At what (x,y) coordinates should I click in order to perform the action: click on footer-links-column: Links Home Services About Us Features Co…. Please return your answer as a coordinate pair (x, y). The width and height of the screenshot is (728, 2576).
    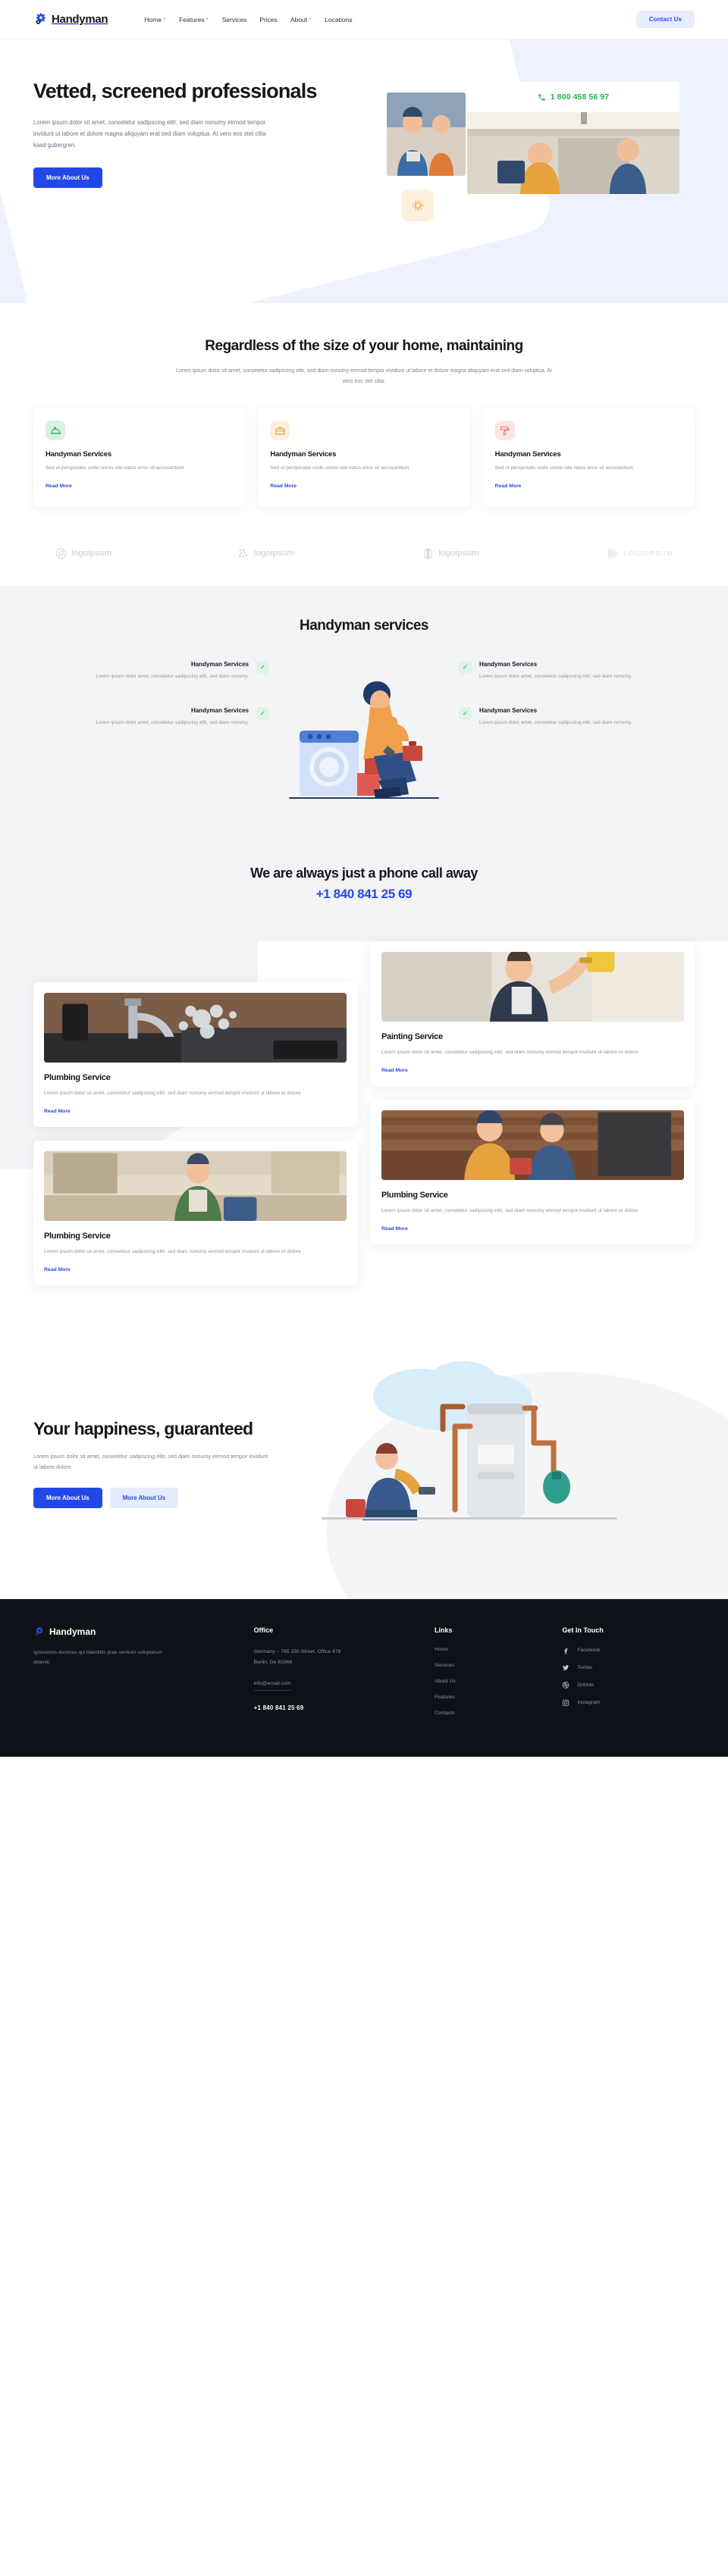
    Looking at the image, I should click on (491, 1671).